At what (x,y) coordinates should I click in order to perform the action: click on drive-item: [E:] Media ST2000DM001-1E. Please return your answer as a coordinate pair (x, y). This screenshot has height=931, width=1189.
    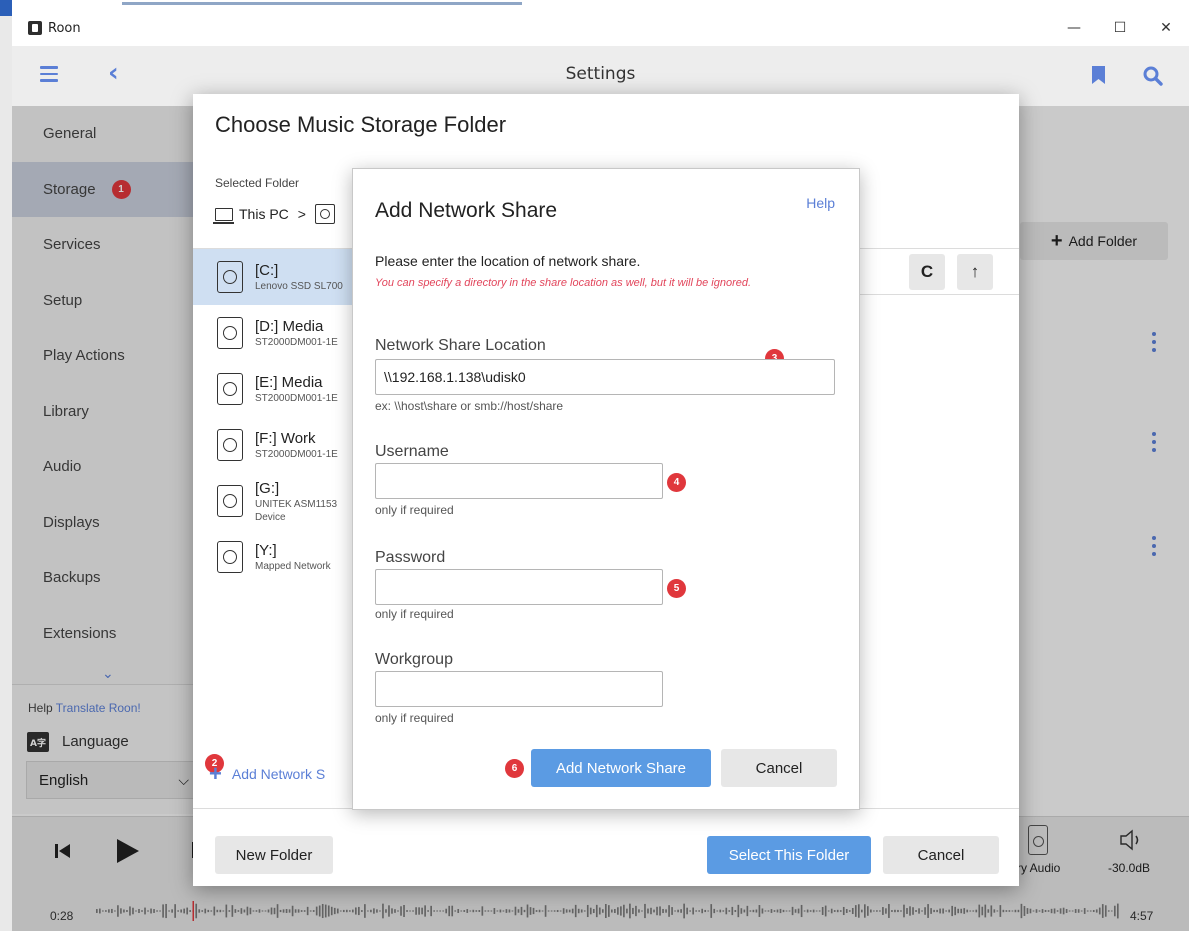
    Looking at the image, I should click on (278, 389).